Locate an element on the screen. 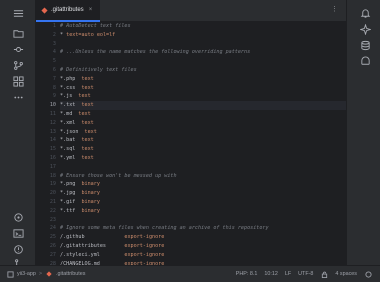  code-line: /.styleci.yml export-ignore is located at coordinates (203, 255).